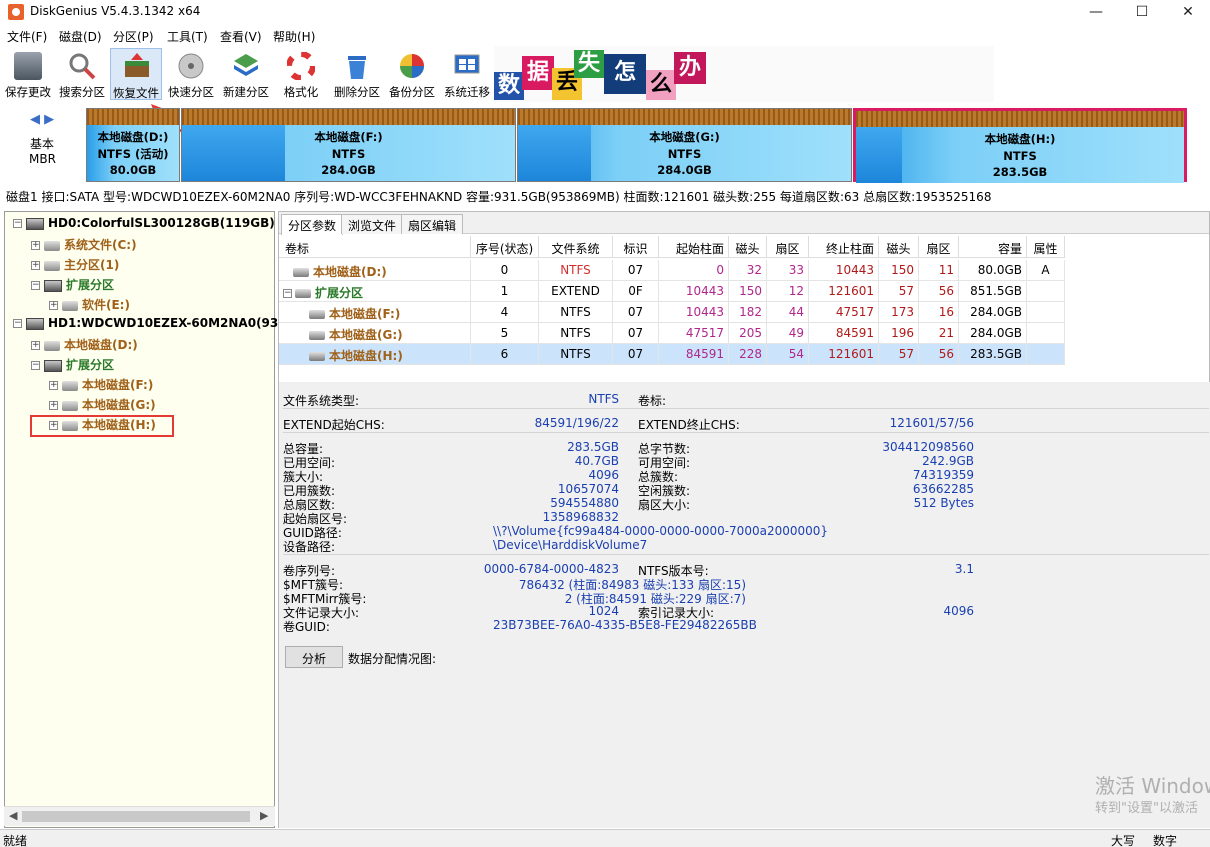  Describe the element at coordinates (136, 816) in the screenshot. I see `scroll-thumb` at that location.